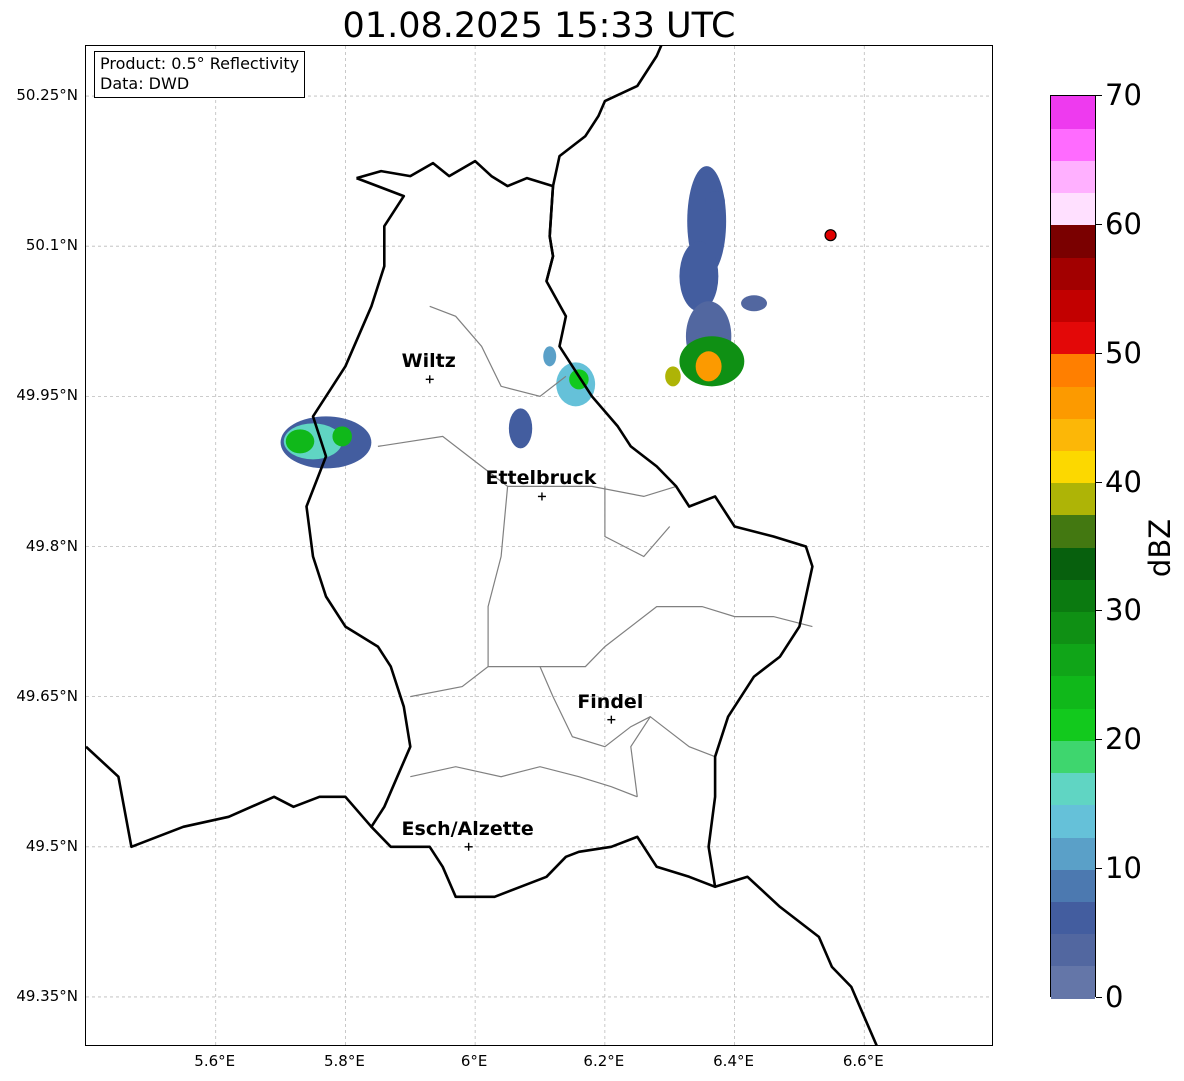  I want to click on map-title: 01.08.2025 15:33 UTC, so click(539, 26).